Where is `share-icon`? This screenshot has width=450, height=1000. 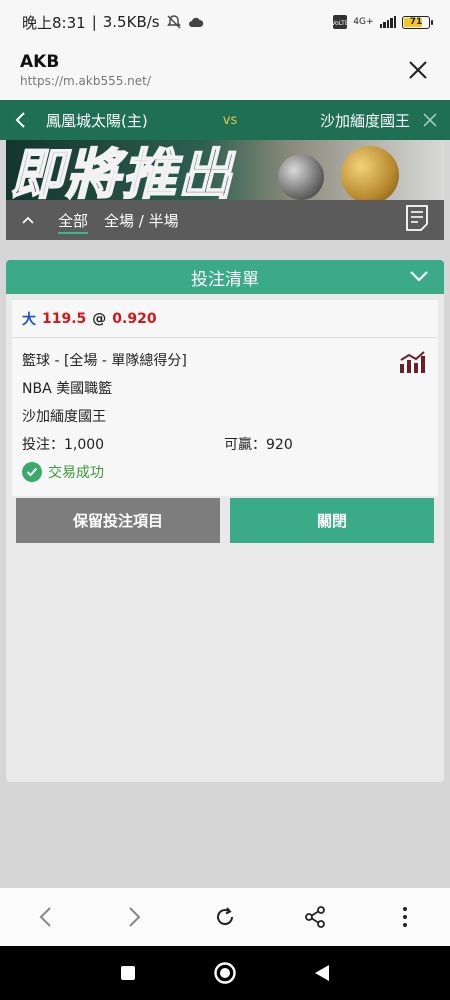 share-icon is located at coordinates (315, 917).